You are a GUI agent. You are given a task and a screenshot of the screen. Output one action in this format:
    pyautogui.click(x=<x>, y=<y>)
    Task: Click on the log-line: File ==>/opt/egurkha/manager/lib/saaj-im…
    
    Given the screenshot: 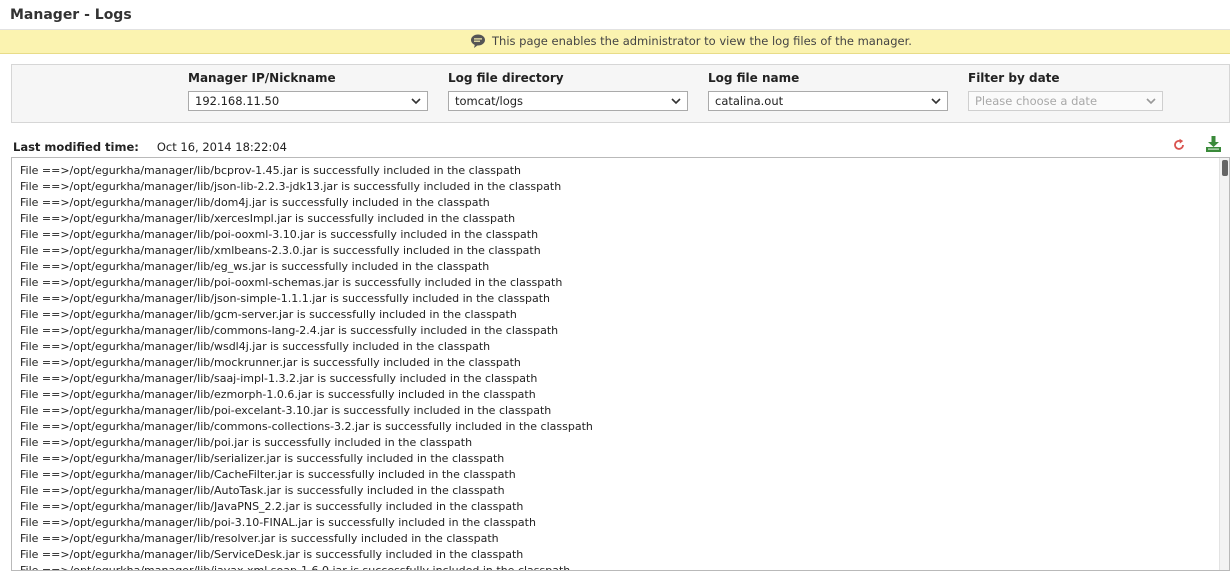 What is the action you would take?
    pyautogui.click(x=279, y=378)
    